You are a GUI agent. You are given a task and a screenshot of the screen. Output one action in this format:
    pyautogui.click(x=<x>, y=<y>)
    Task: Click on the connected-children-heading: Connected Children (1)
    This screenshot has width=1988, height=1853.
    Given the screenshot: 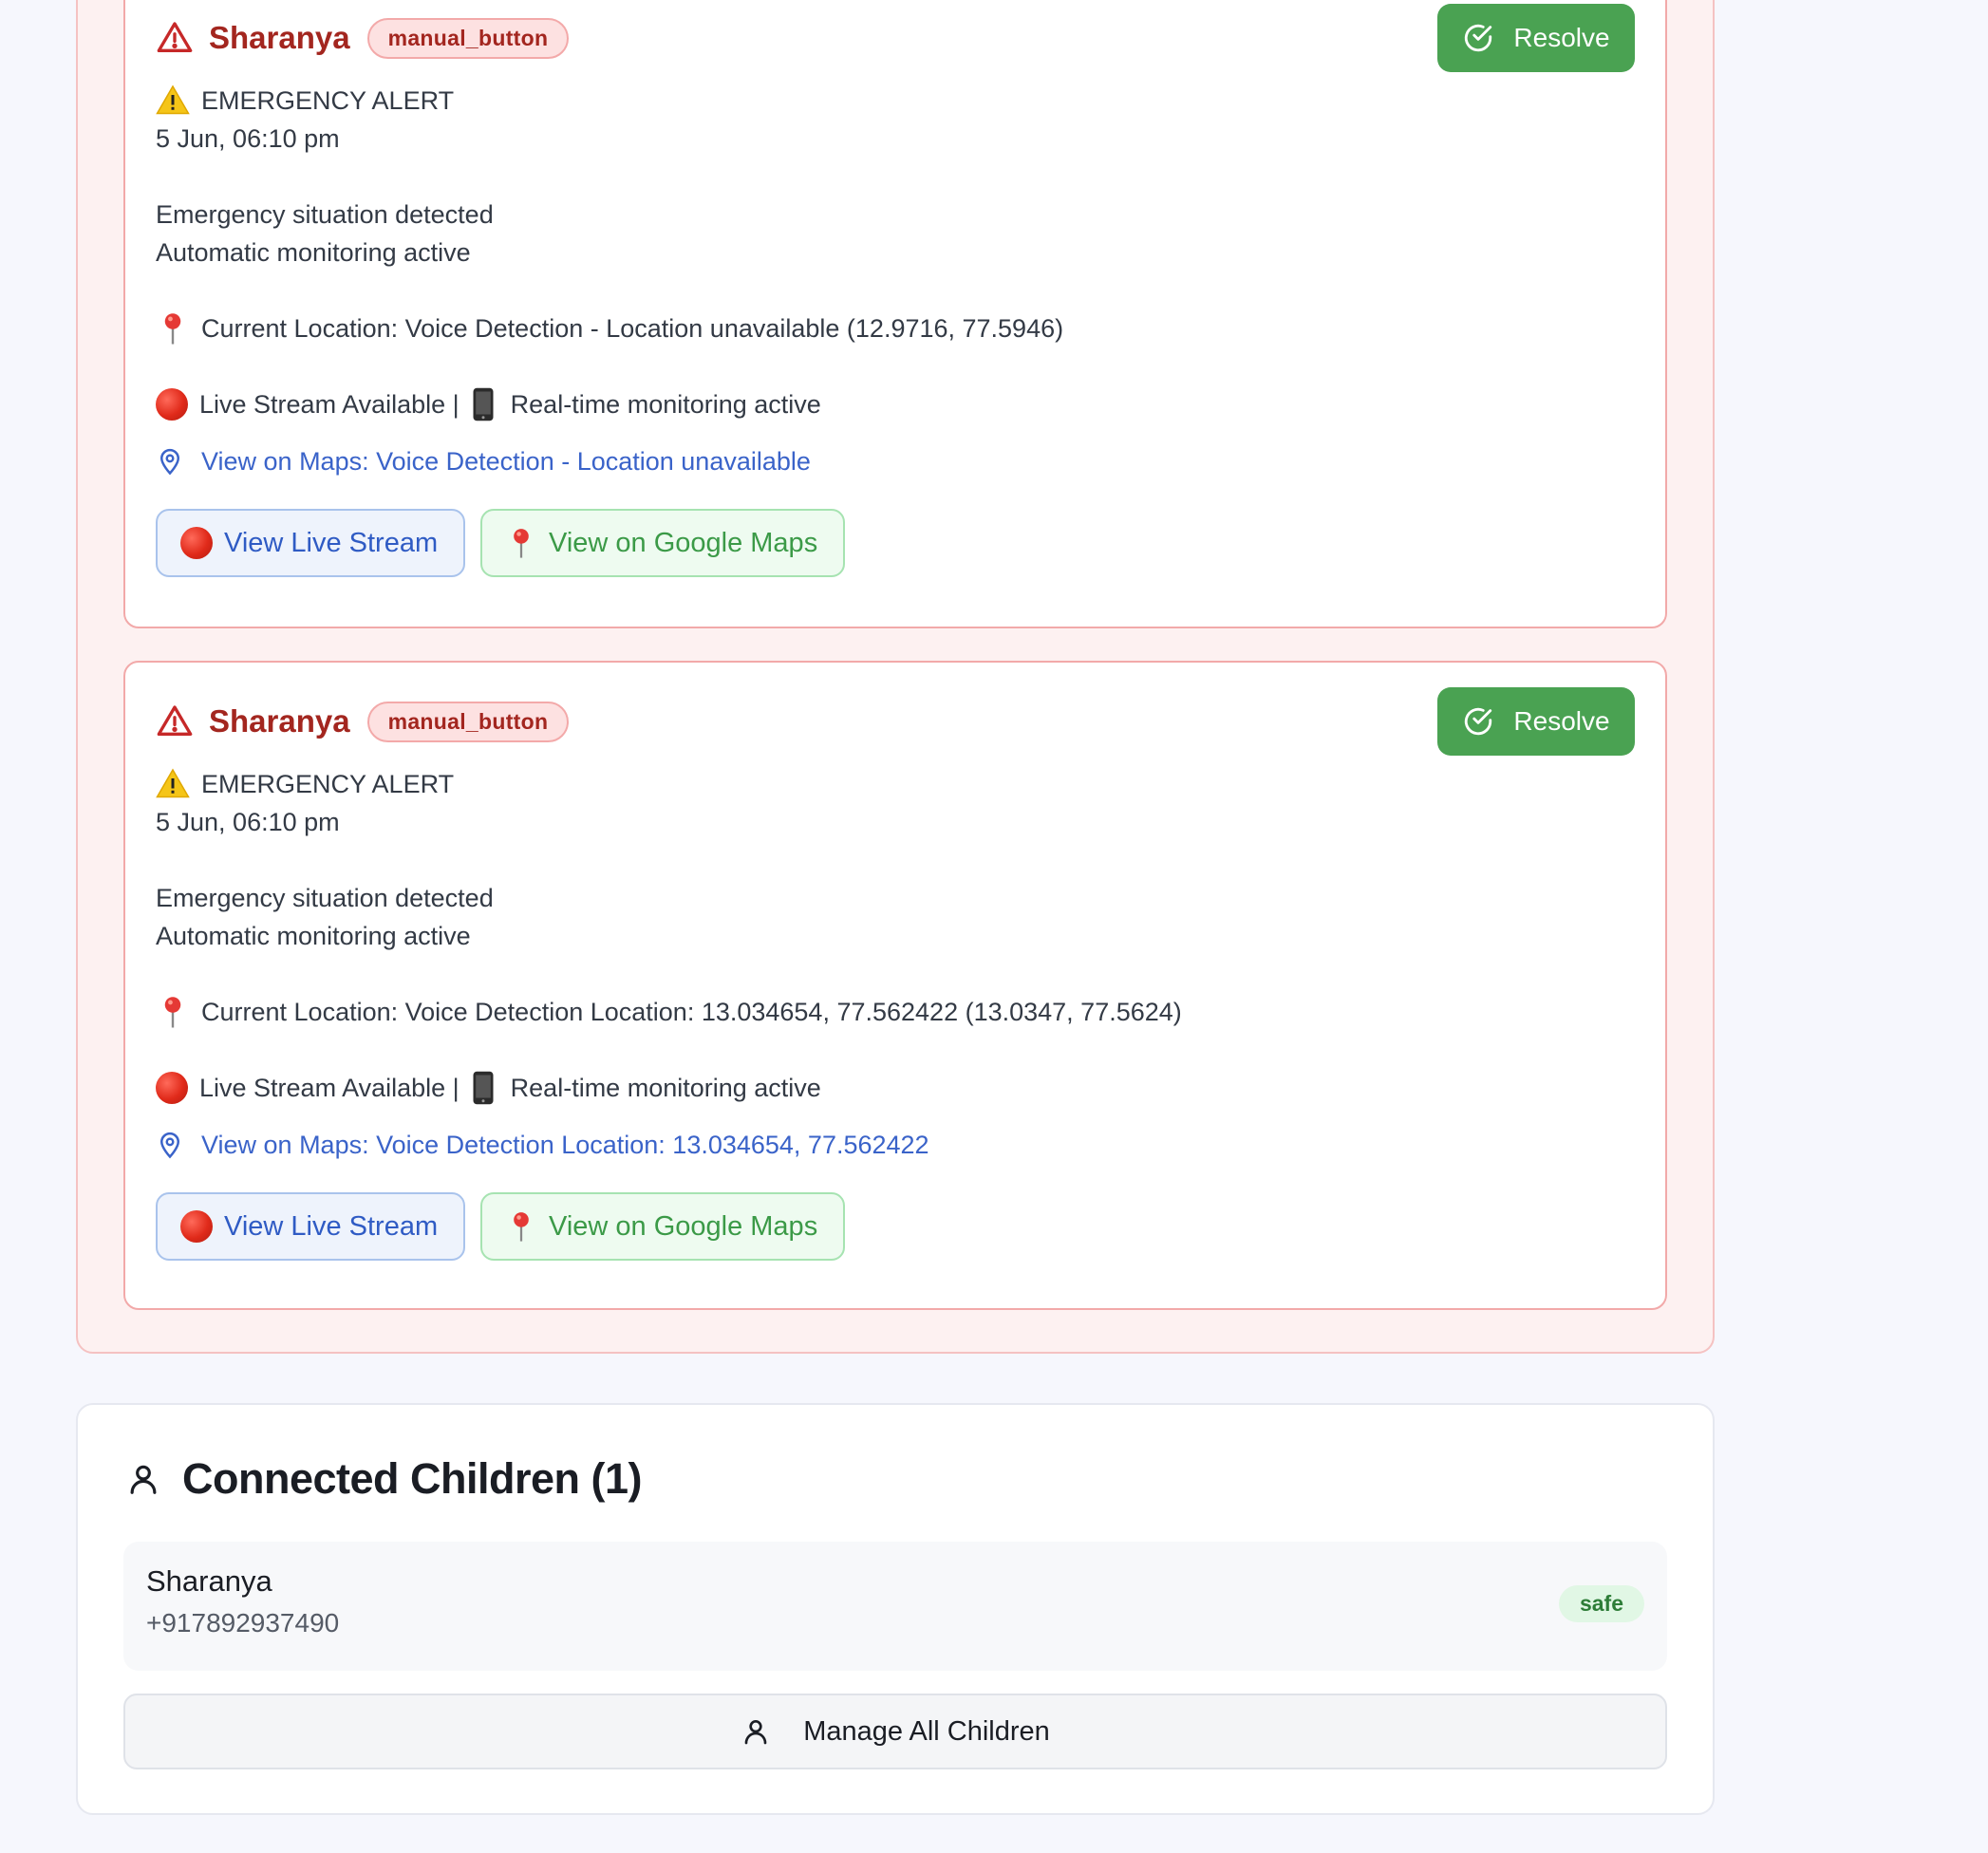 What is the action you would take?
    pyautogui.click(x=384, y=1479)
    